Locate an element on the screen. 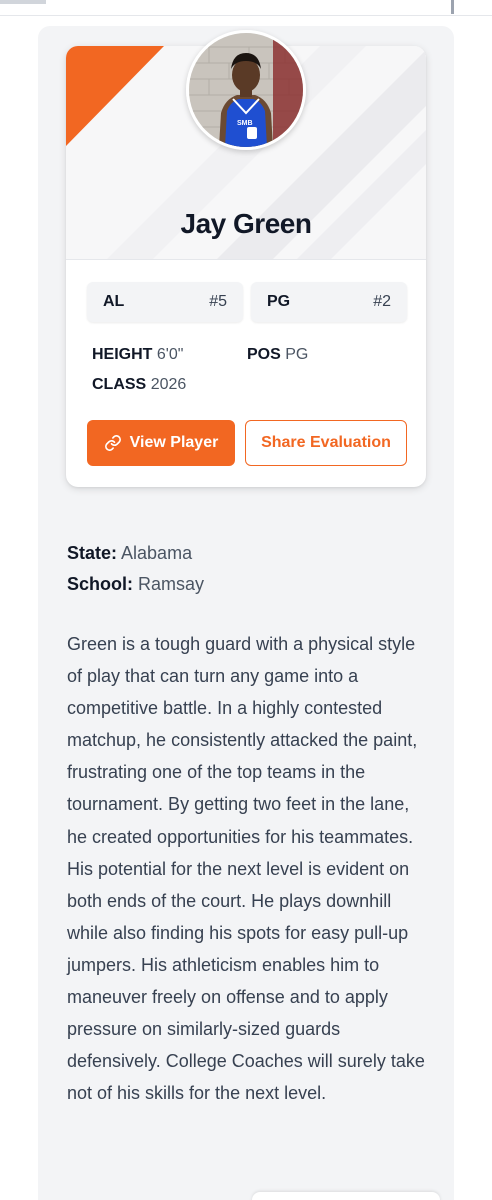  state-rank: #5 is located at coordinates (218, 301).